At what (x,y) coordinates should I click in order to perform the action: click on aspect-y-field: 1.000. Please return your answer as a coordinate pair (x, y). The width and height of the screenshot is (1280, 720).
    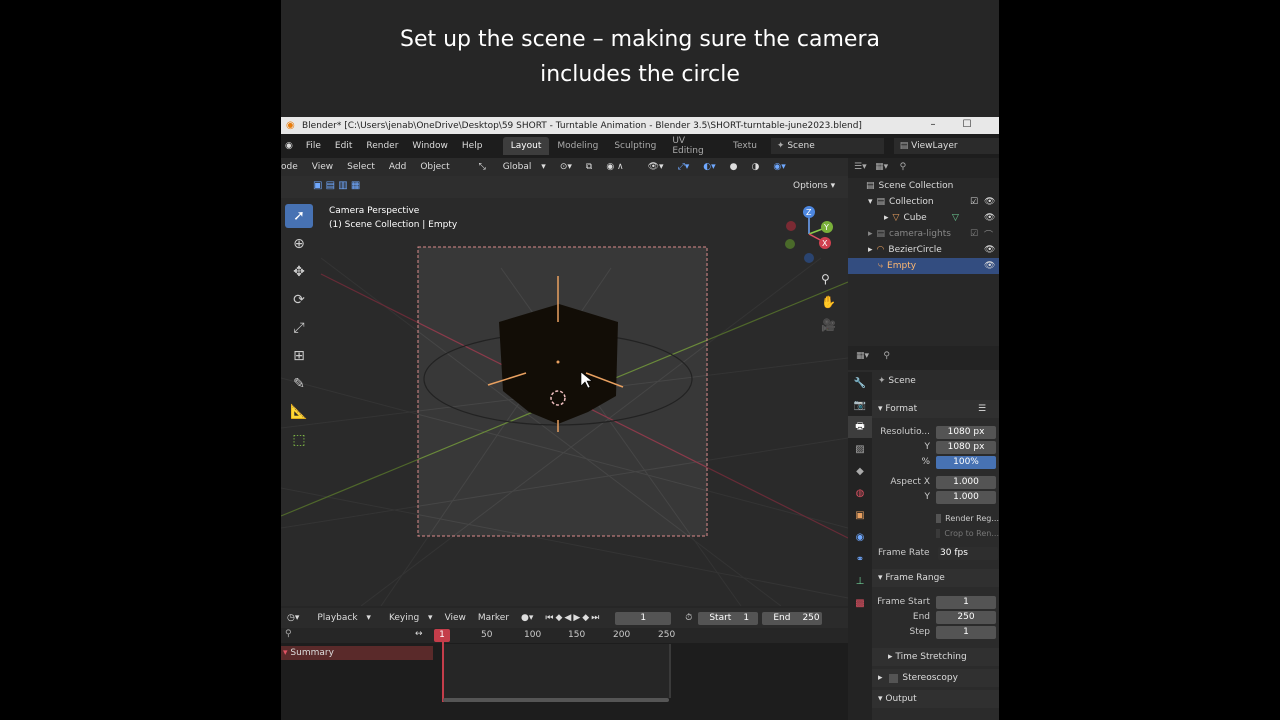
    Looking at the image, I should click on (966, 497).